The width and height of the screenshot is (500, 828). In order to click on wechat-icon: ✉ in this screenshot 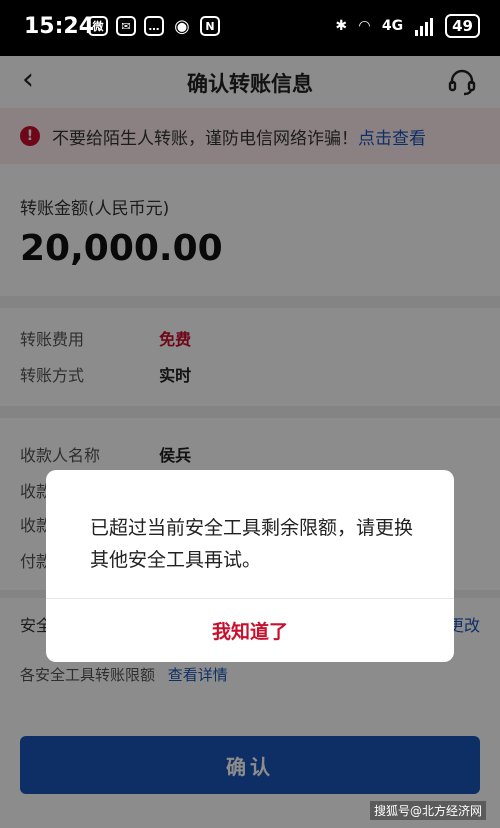, I will do `click(126, 26)`.